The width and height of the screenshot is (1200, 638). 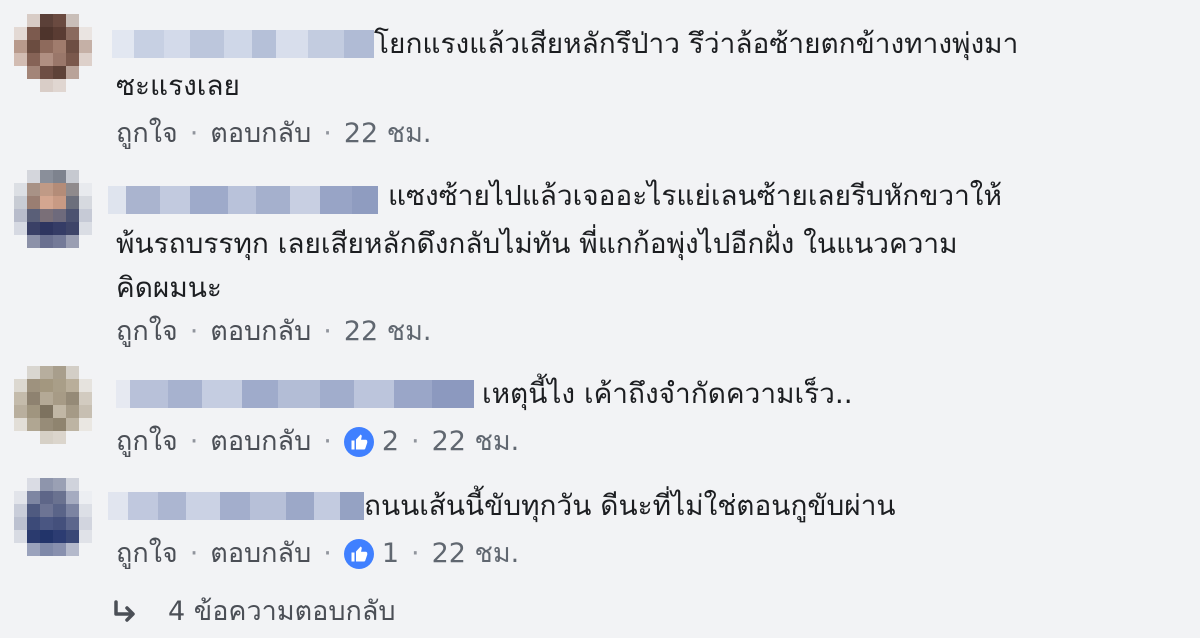 What do you see at coordinates (317, 554) in the screenshot?
I see `comment-actions: ถูกใจ · ตอบกลับ · 1 · 22 ชม.` at bounding box center [317, 554].